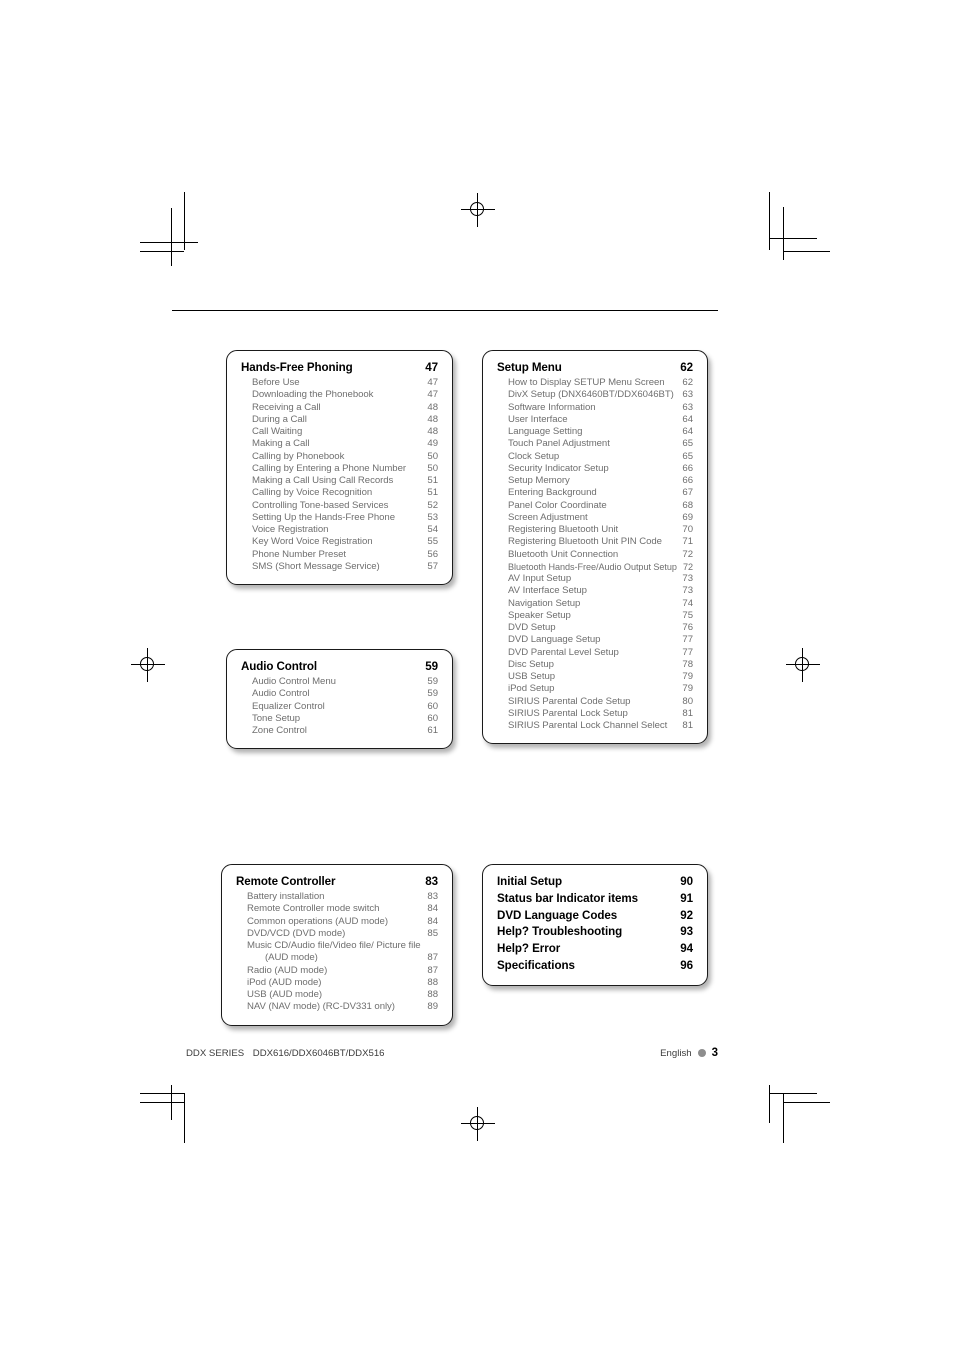  I want to click on toc-entry: Receiving a Call 48, so click(339, 408).